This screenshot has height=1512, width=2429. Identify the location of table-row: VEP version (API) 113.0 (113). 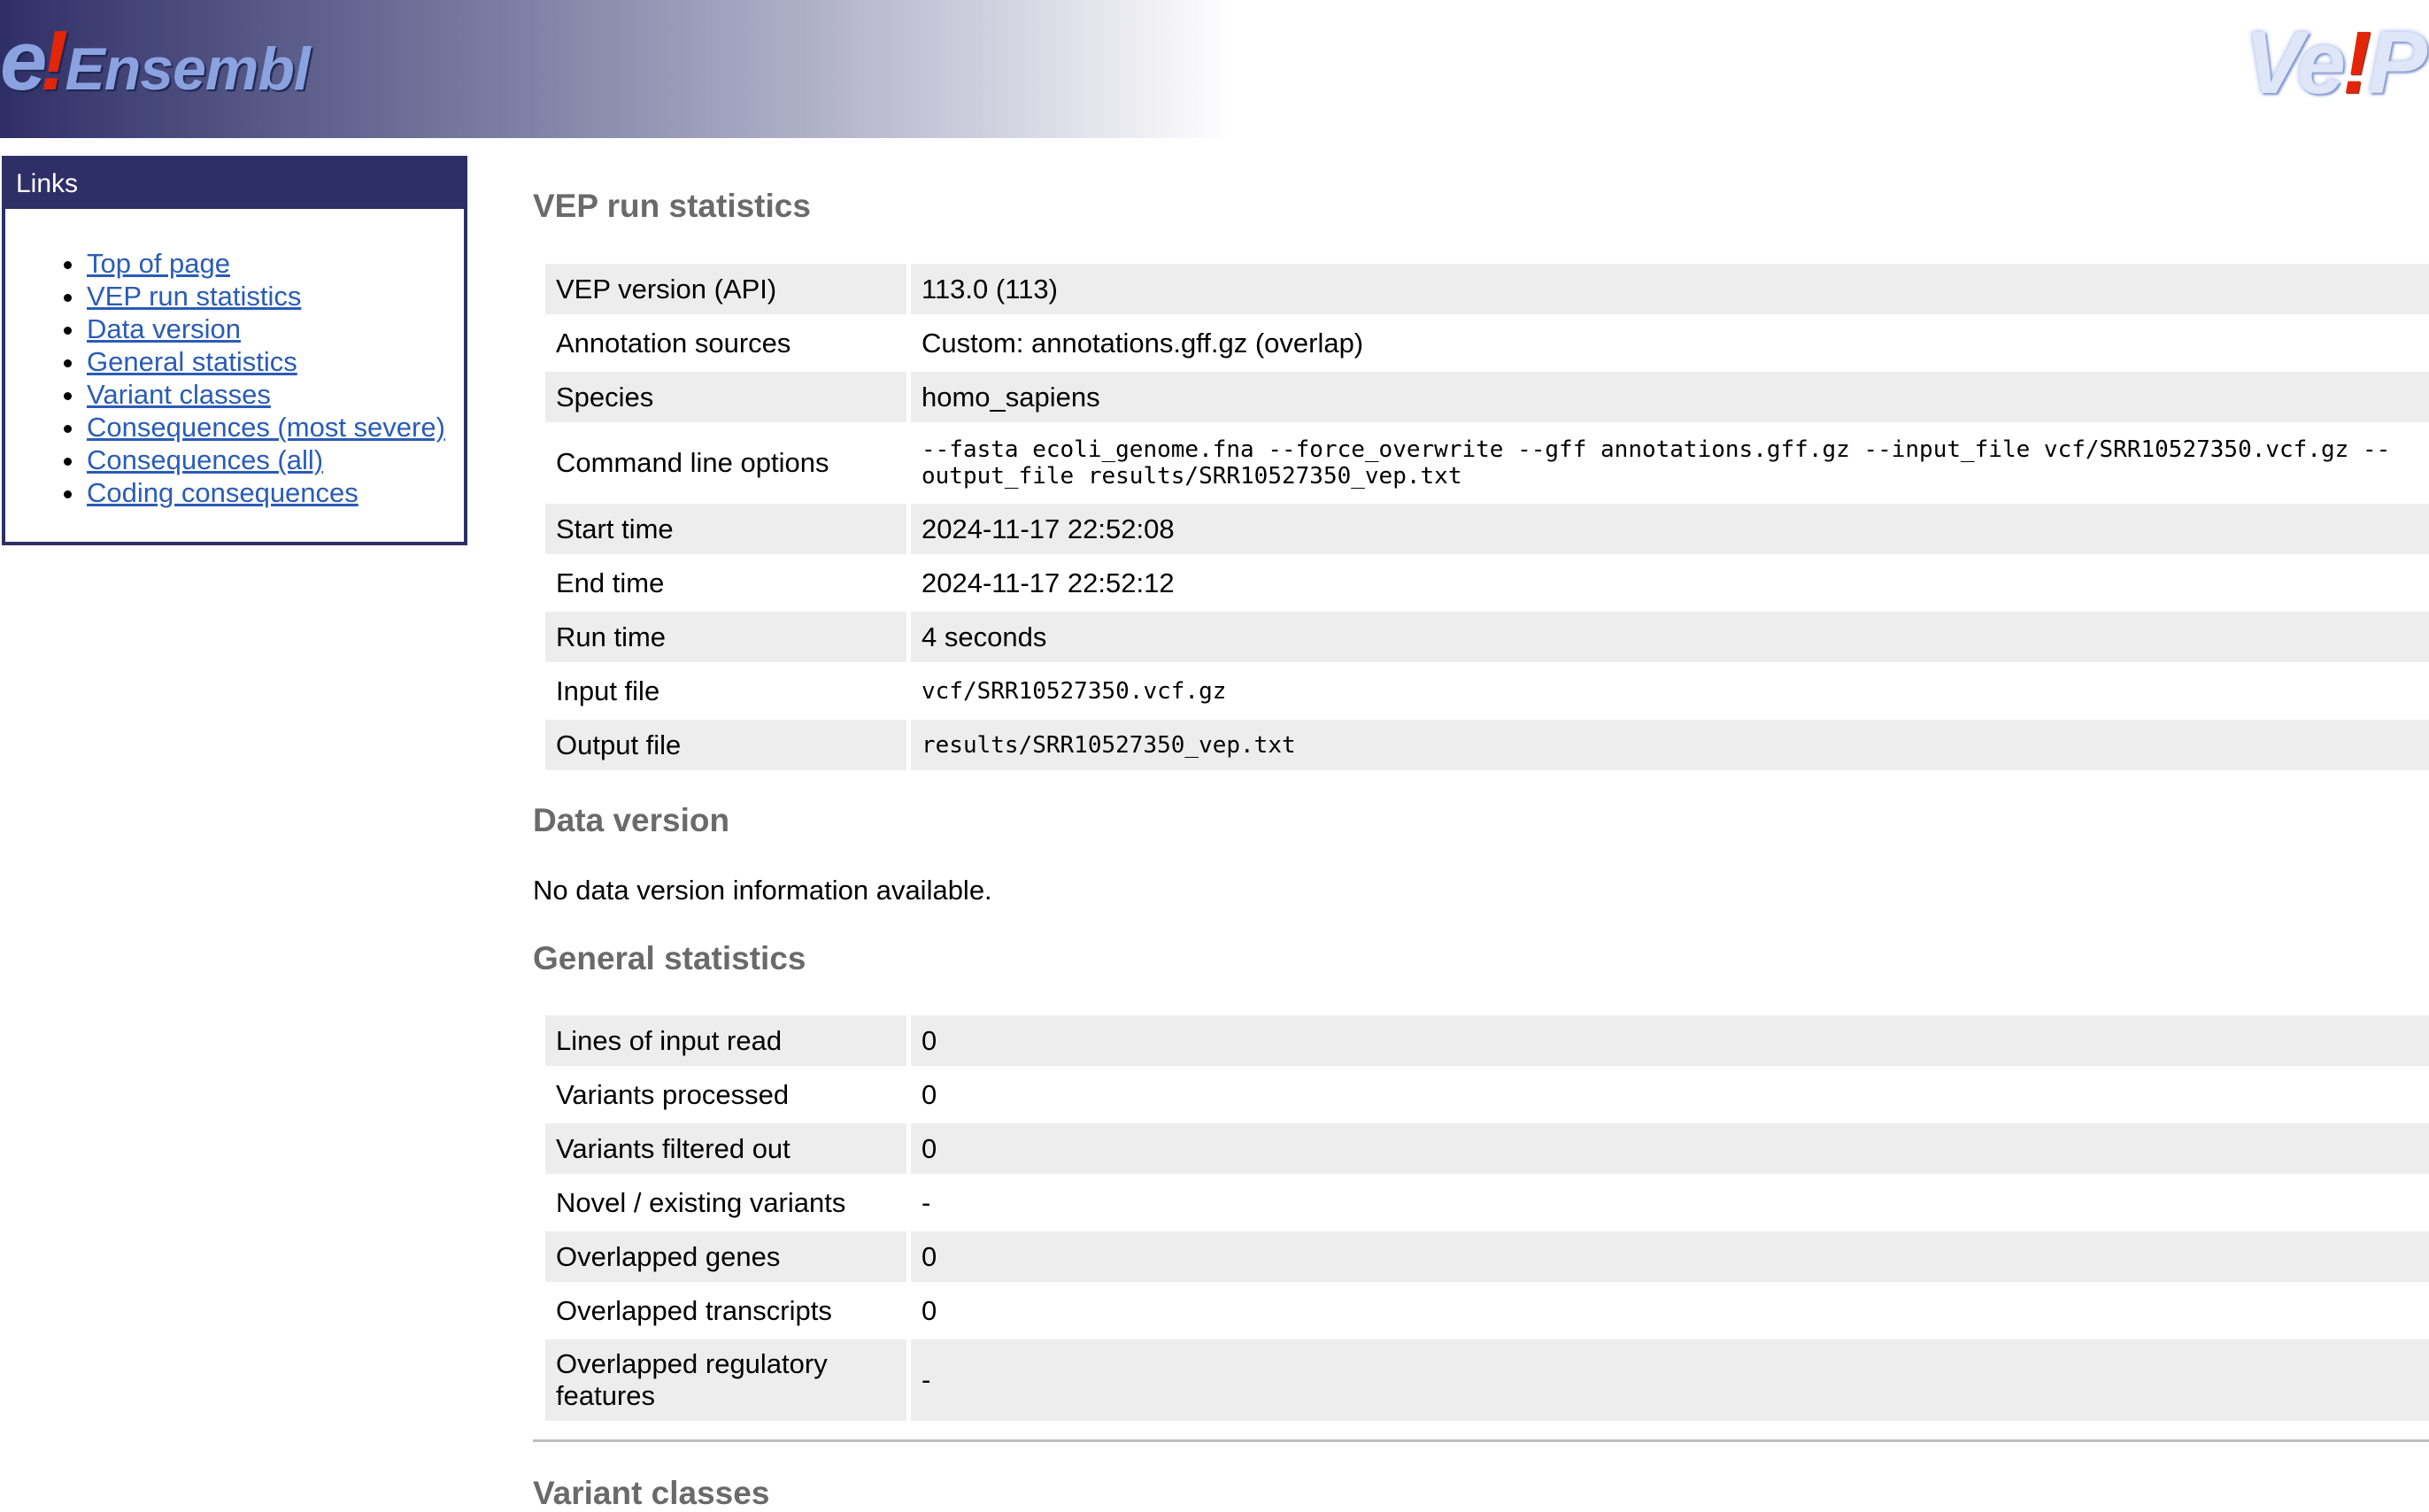
(1487, 289).